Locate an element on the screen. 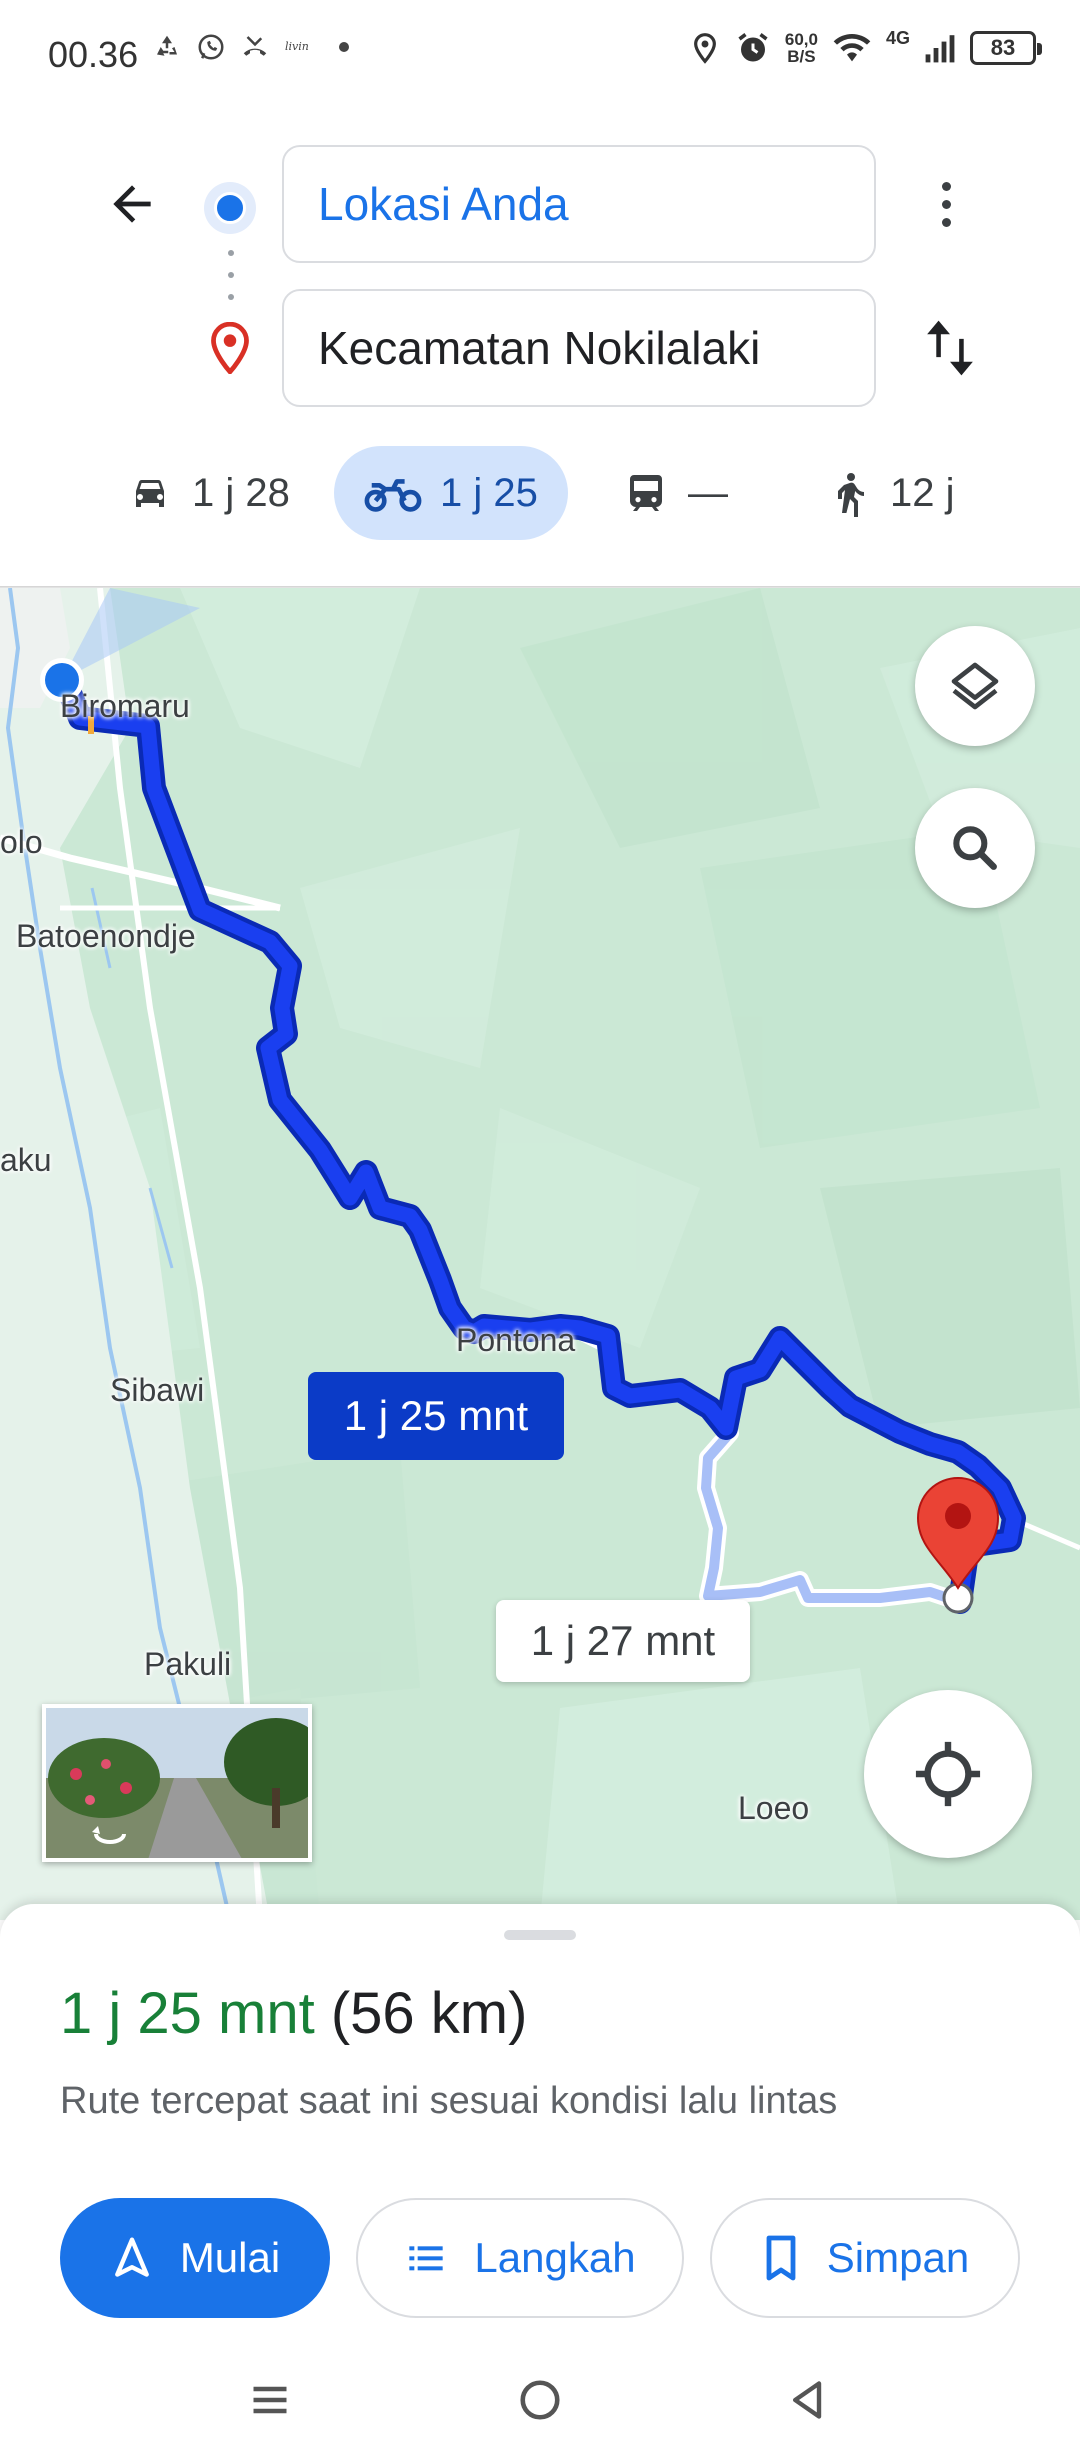  save-route-button: Simpan is located at coordinates (865, 2258).